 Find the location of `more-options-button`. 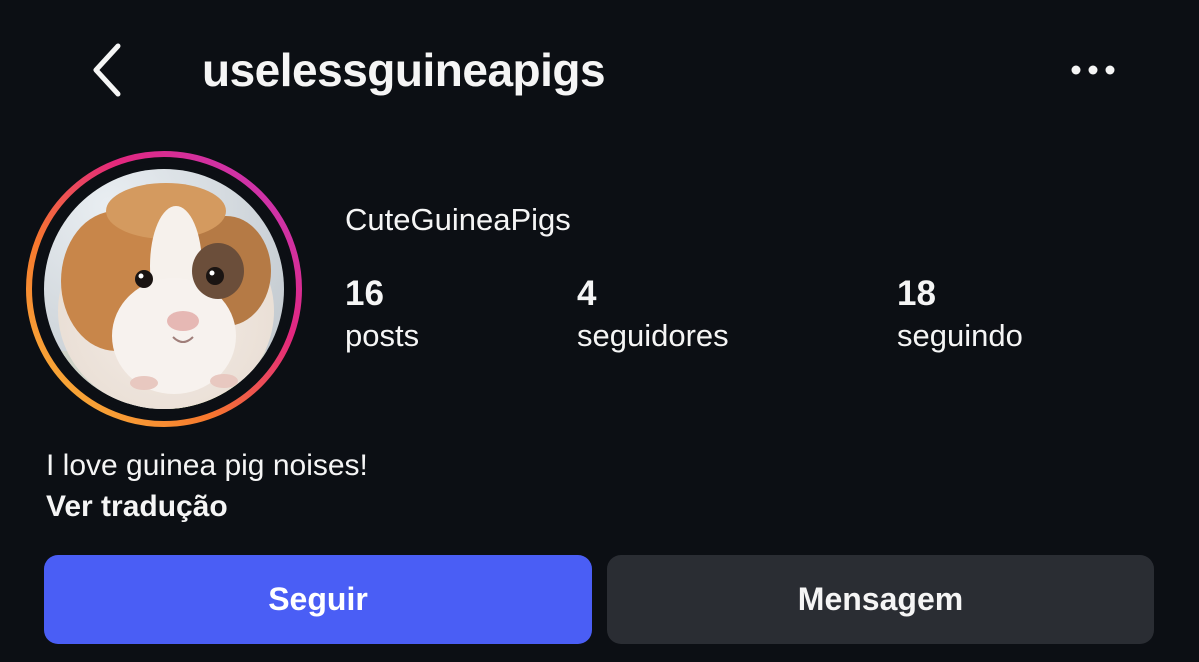

more-options-button is located at coordinates (1093, 70).